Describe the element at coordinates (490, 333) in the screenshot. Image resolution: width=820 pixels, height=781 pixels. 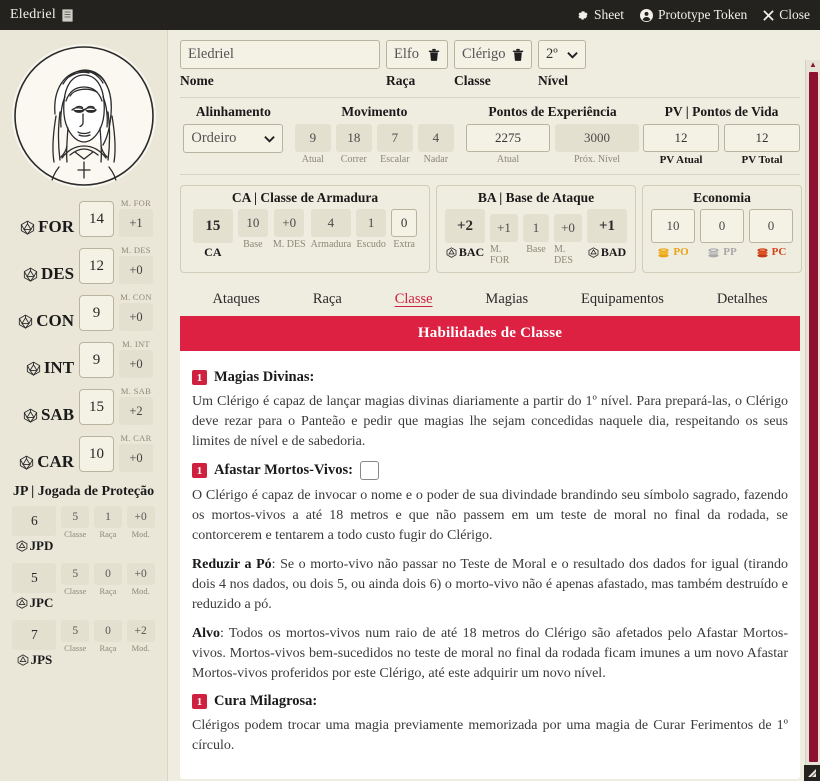
I see `section-banner: Habilidades de Classe` at that location.